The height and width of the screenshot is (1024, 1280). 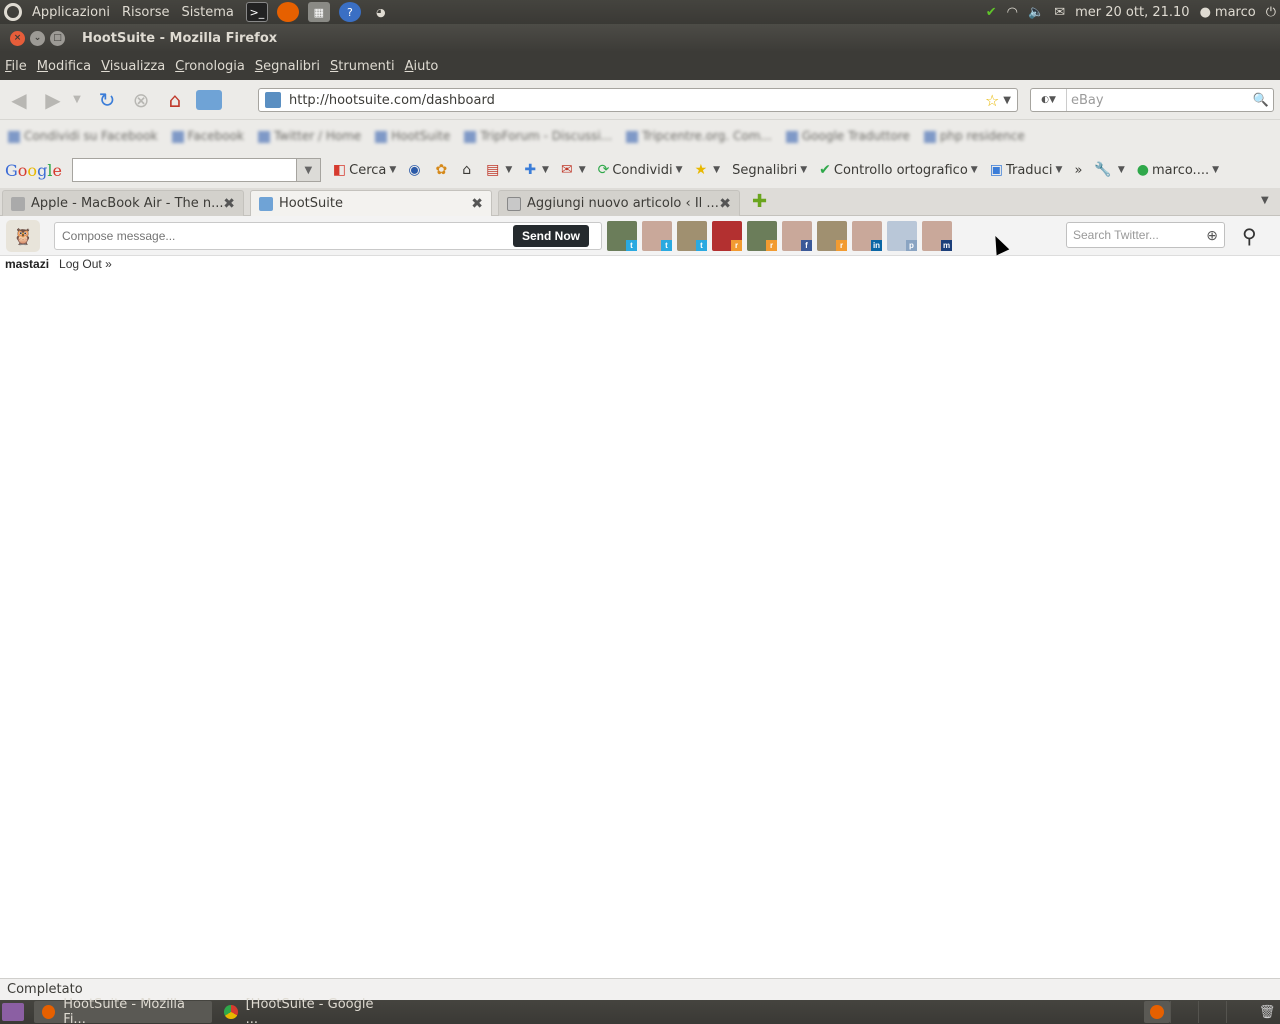 I want to click on social-profile-avatar-ping: p, so click(x=902, y=236).